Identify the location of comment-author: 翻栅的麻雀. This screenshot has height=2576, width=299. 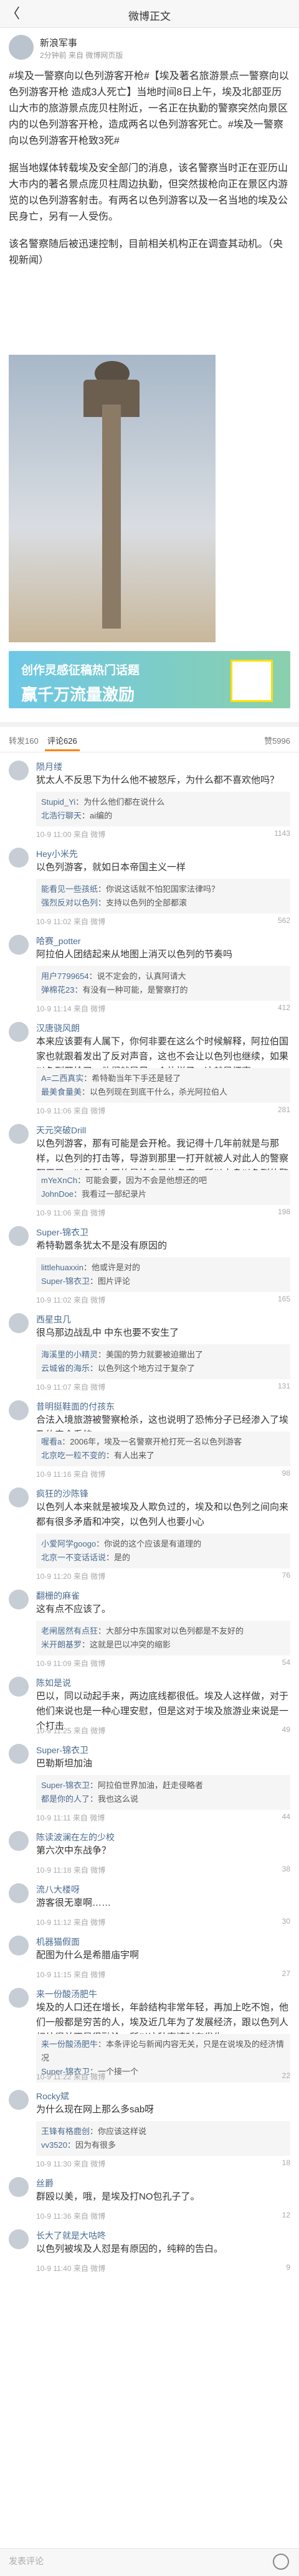
(58, 1596).